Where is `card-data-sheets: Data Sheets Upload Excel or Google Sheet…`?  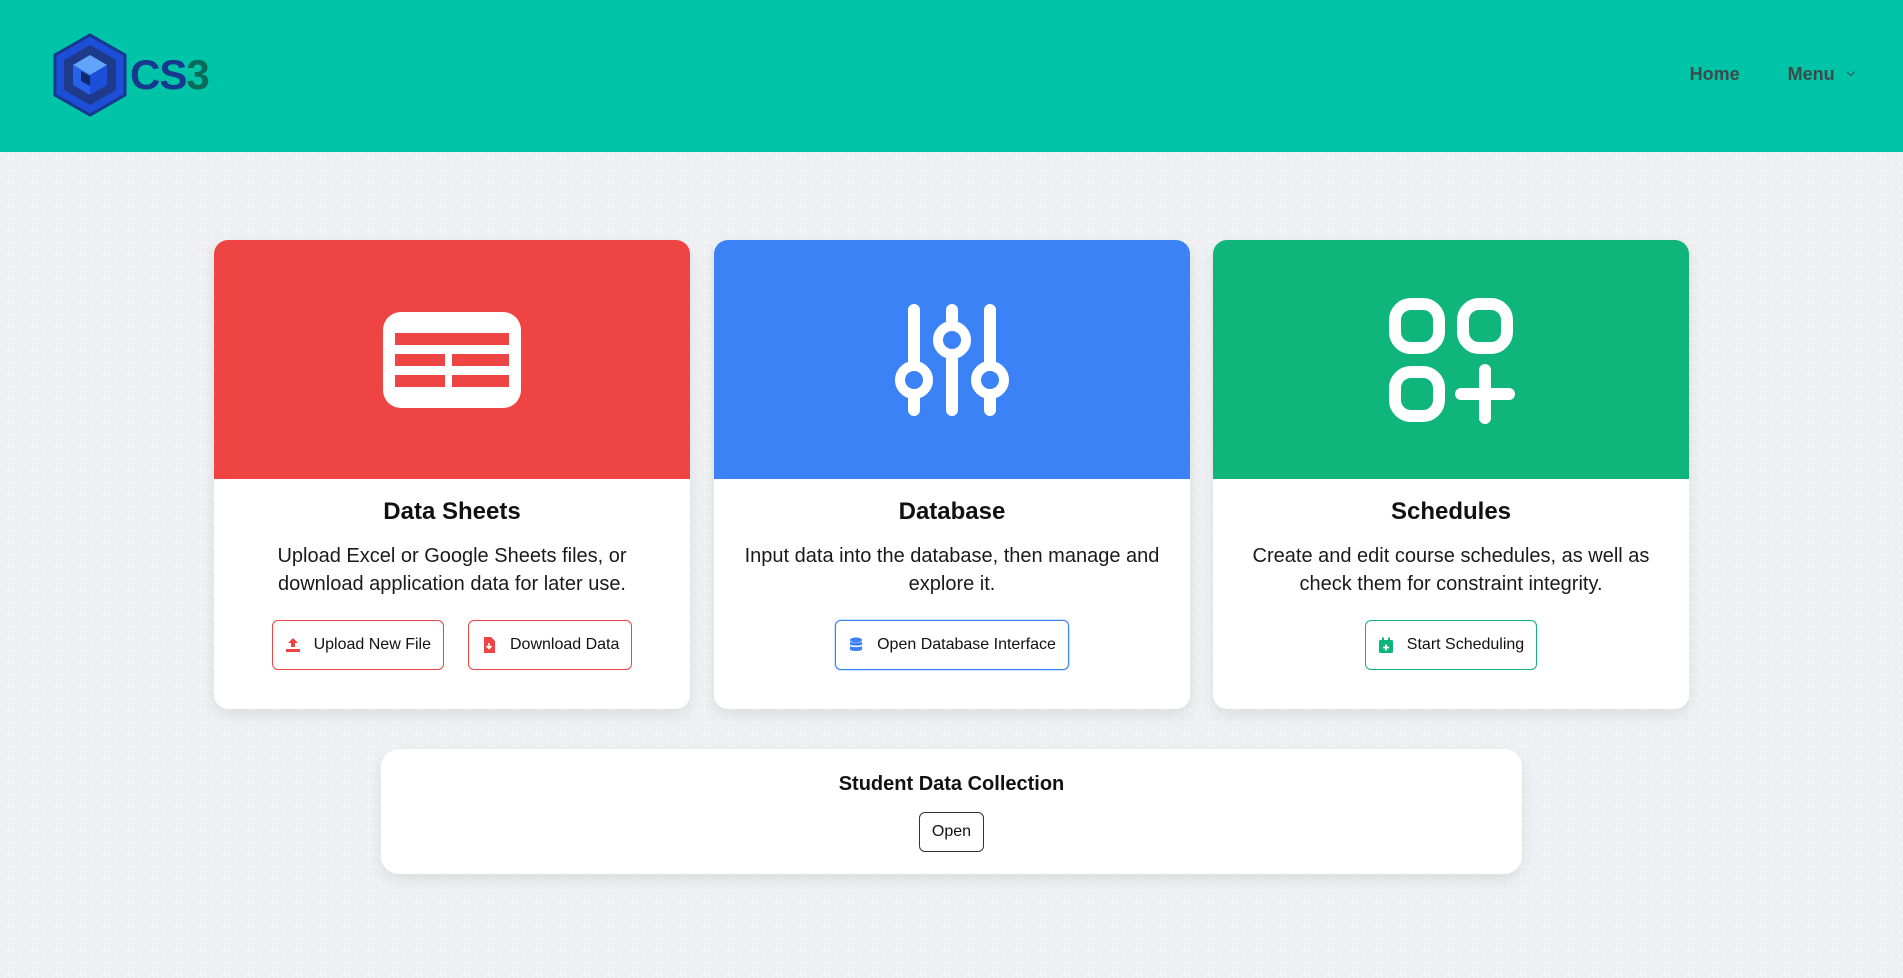 card-data-sheets: Data Sheets Upload Excel or Google Sheet… is located at coordinates (452, 474).